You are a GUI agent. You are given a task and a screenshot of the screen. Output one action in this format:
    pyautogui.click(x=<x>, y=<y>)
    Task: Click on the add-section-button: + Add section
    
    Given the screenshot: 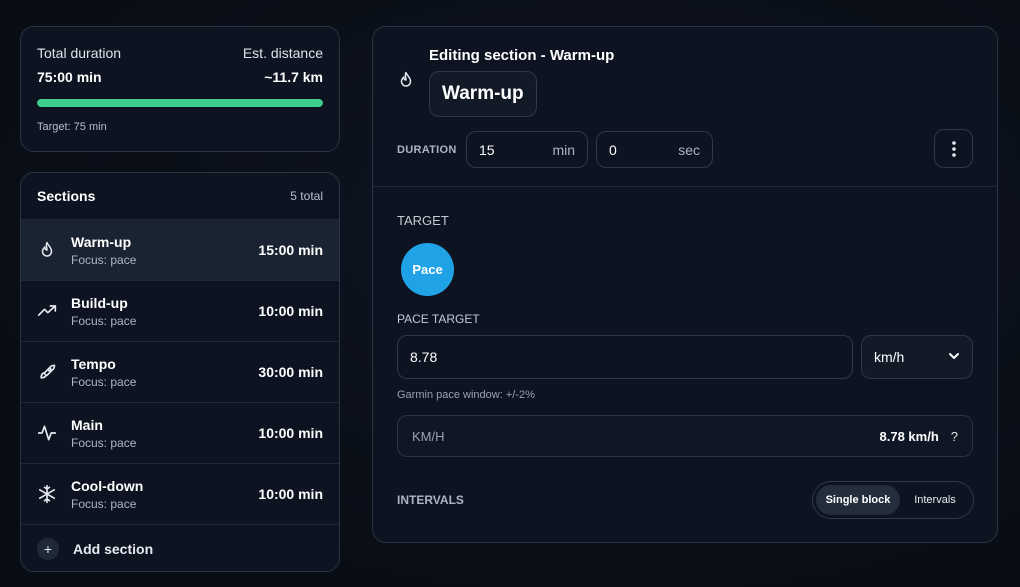 What is the action you would take?
    pyautogui.click(x=180, y=547)
    